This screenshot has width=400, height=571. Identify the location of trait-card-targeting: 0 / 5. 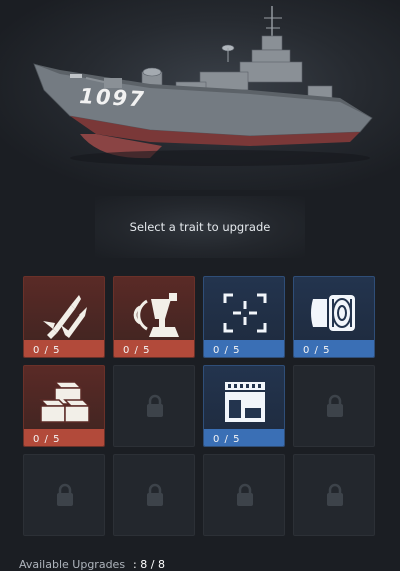
(244, 317).